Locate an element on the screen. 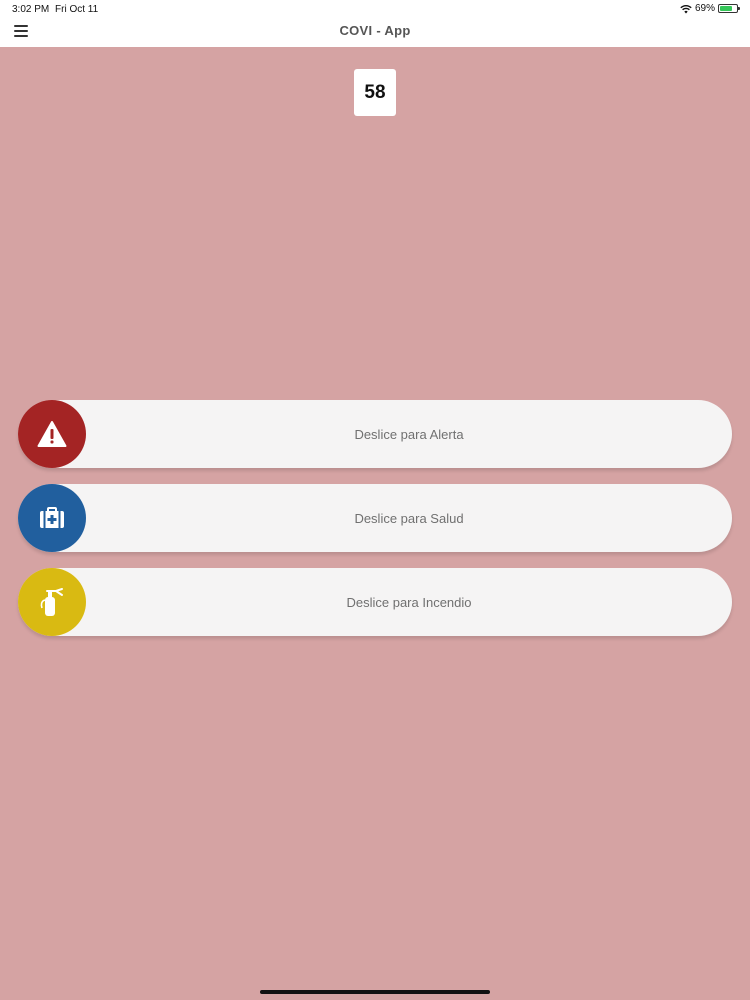 The image size is (750, 1000). warning-triangle-icon is located at coordinates (52, 434).